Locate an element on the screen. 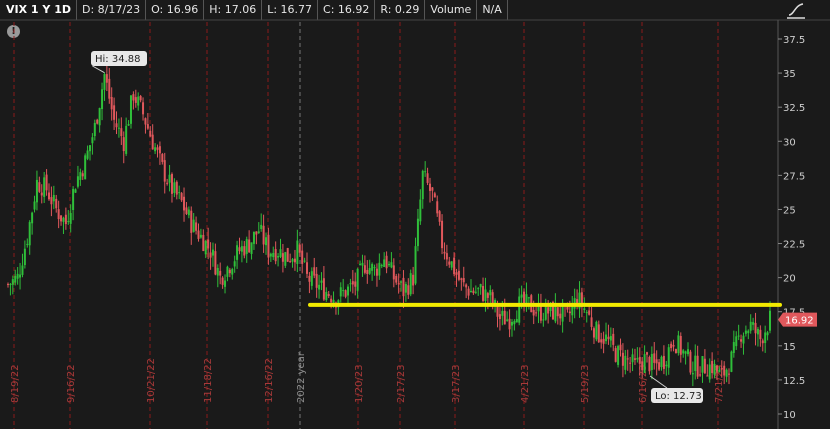 Image resolution: width=830 pixels, height=429 pixels. x-tick-label: 2/17/23 is located at coordinates (401, 383).